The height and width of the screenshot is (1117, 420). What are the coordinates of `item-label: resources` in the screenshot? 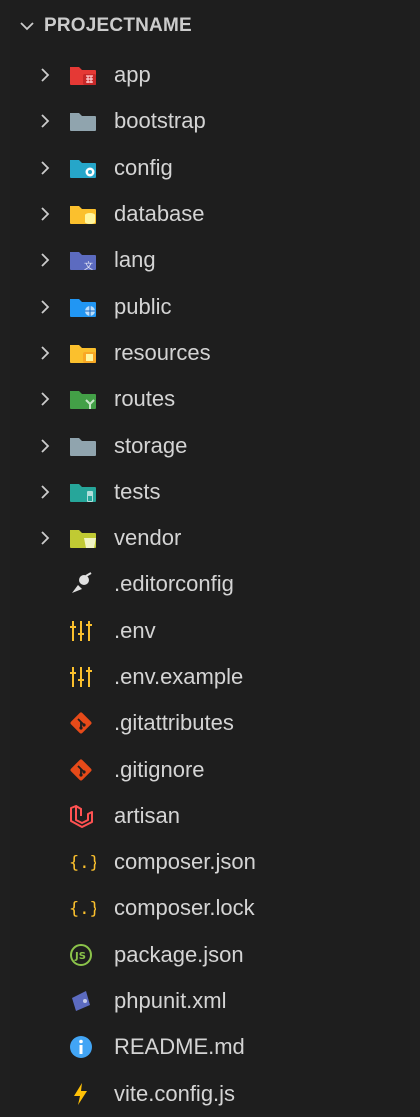 It's located at (162, 352).